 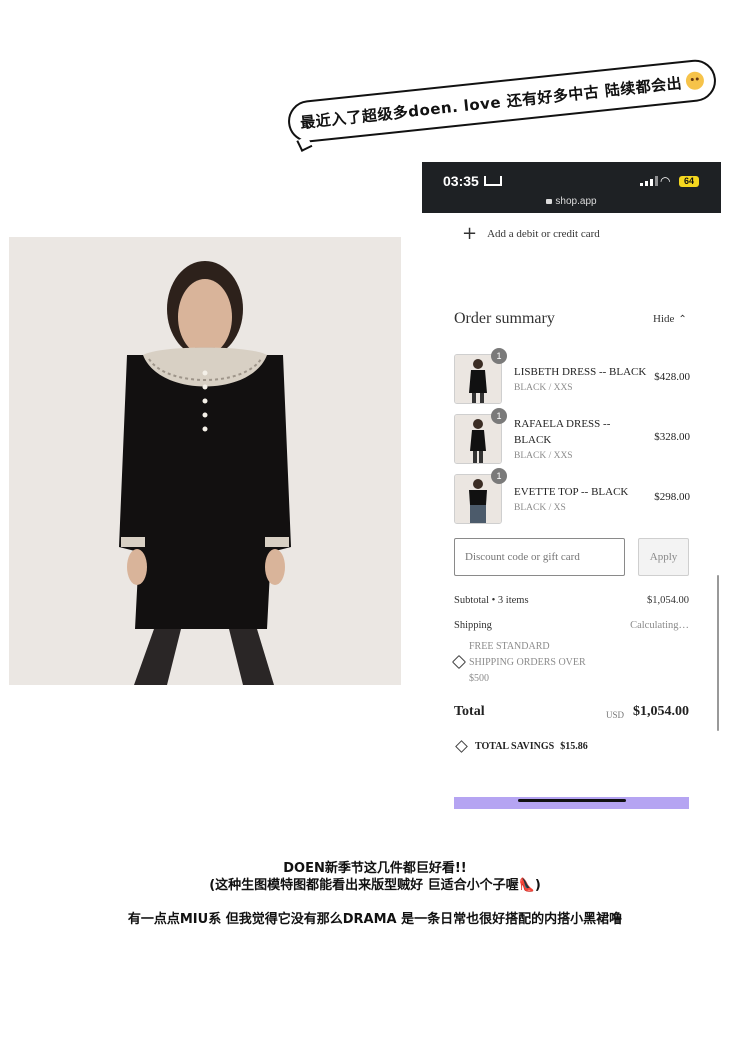 What do you see at coordinates (718, 653) in the screenshot?
I see `scrollbar` at bounding box center [718, 653].